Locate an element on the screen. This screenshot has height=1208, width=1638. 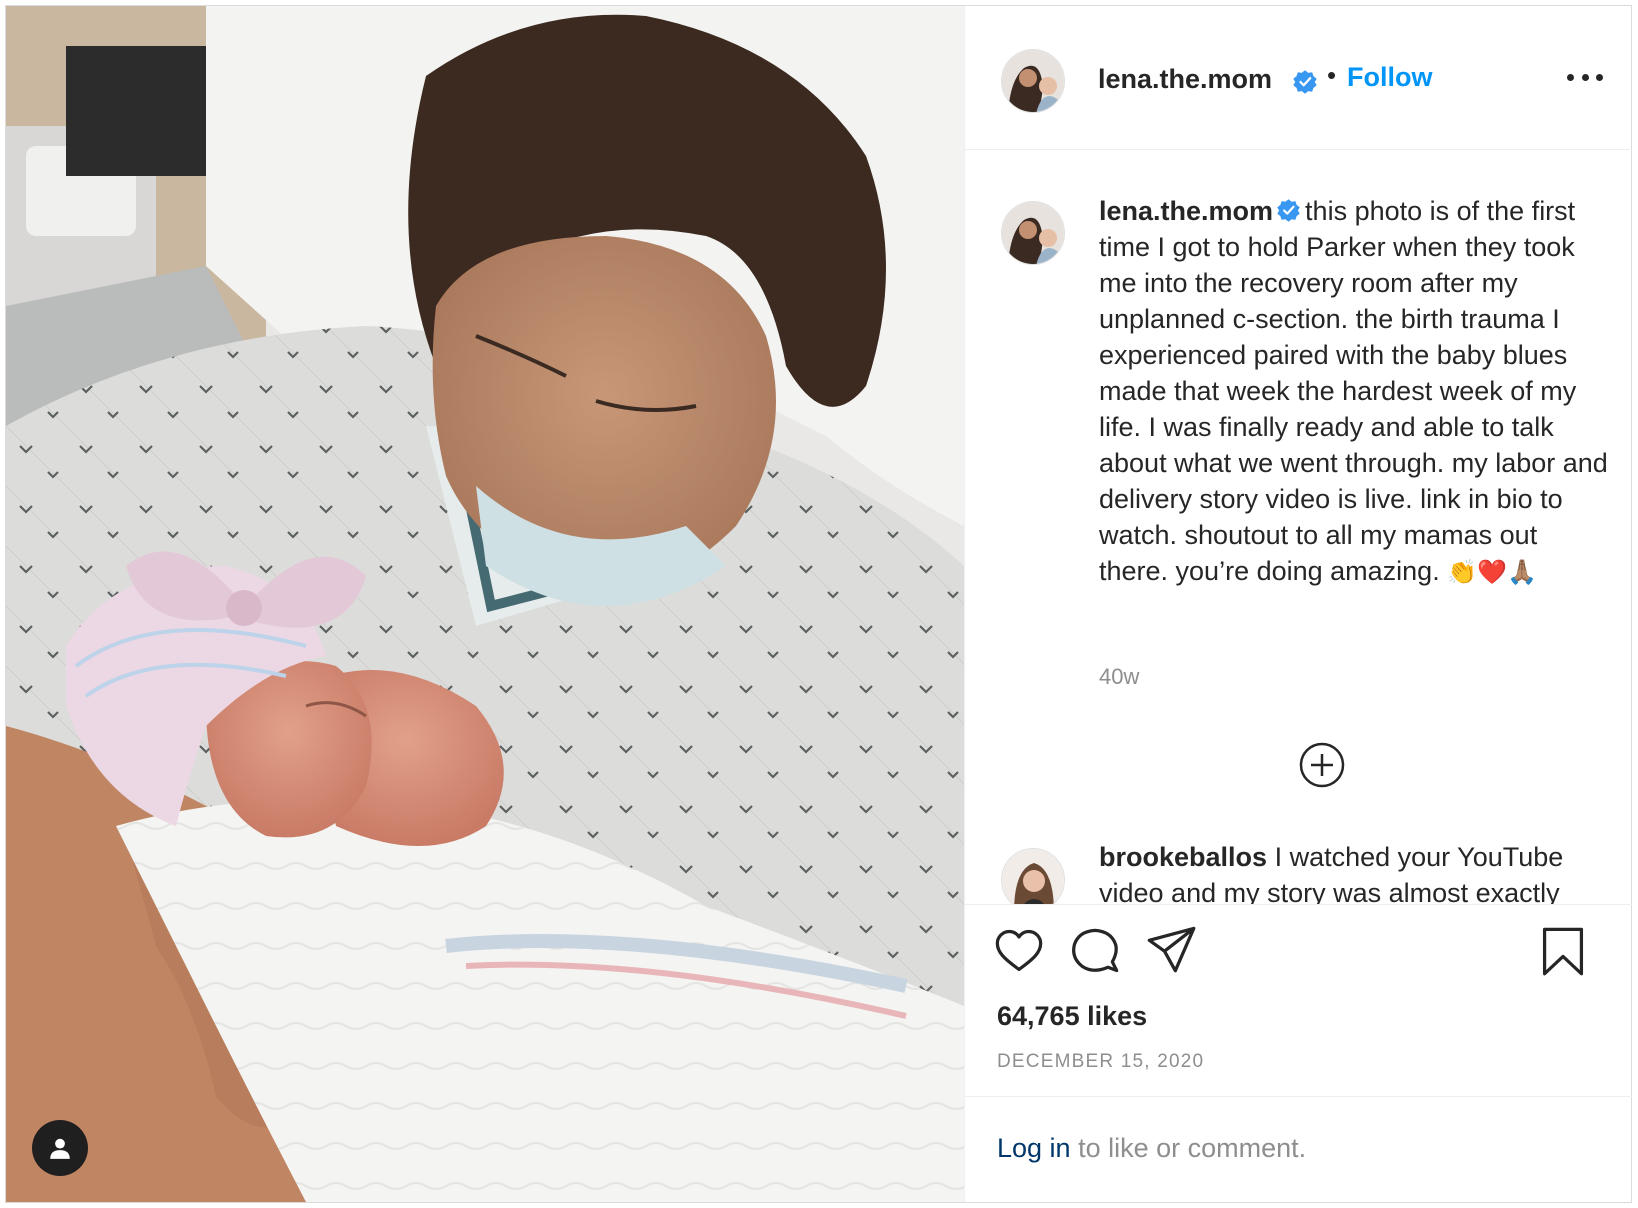
login-prompt-text: Log in to like or comment. is located at coordinates (1151, 1148).